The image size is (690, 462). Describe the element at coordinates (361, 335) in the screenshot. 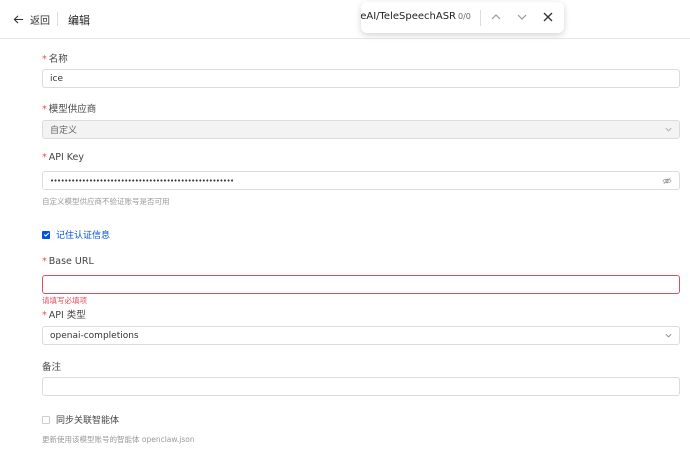

I see `api-type-select: openai-completions` at that location.